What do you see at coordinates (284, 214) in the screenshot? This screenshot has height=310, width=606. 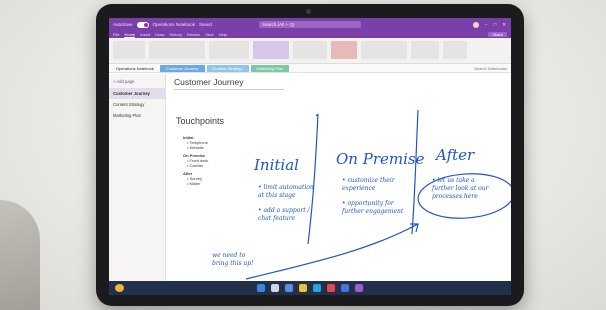 I see `ink-note: • add a support / chat feature` at bounding box center [284, 214].